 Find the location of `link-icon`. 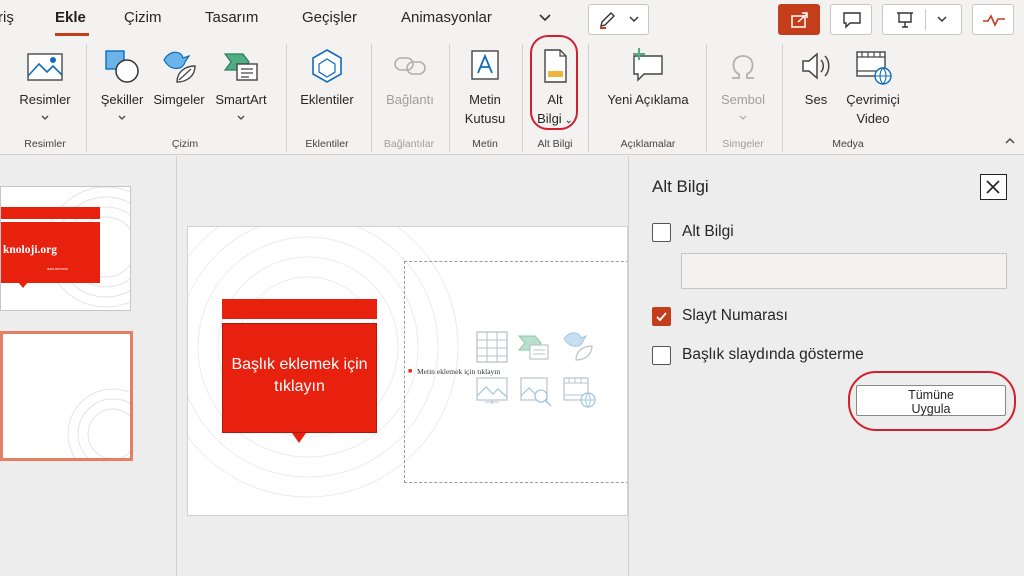

link-icon is located at coordinates (410, 66).